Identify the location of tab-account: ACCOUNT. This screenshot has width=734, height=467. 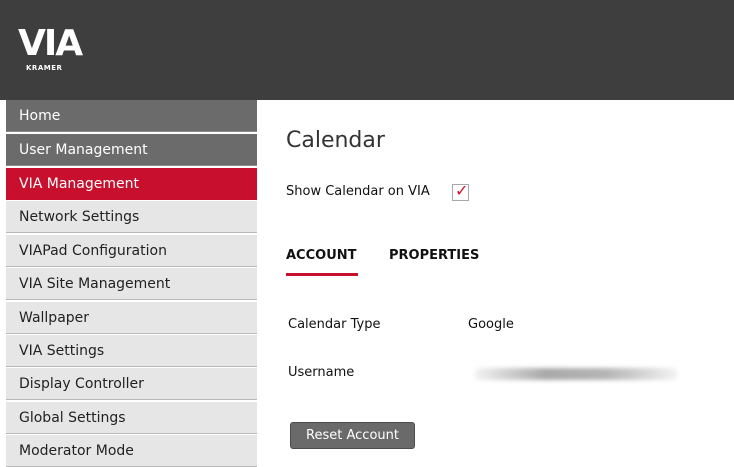
(321, 255).